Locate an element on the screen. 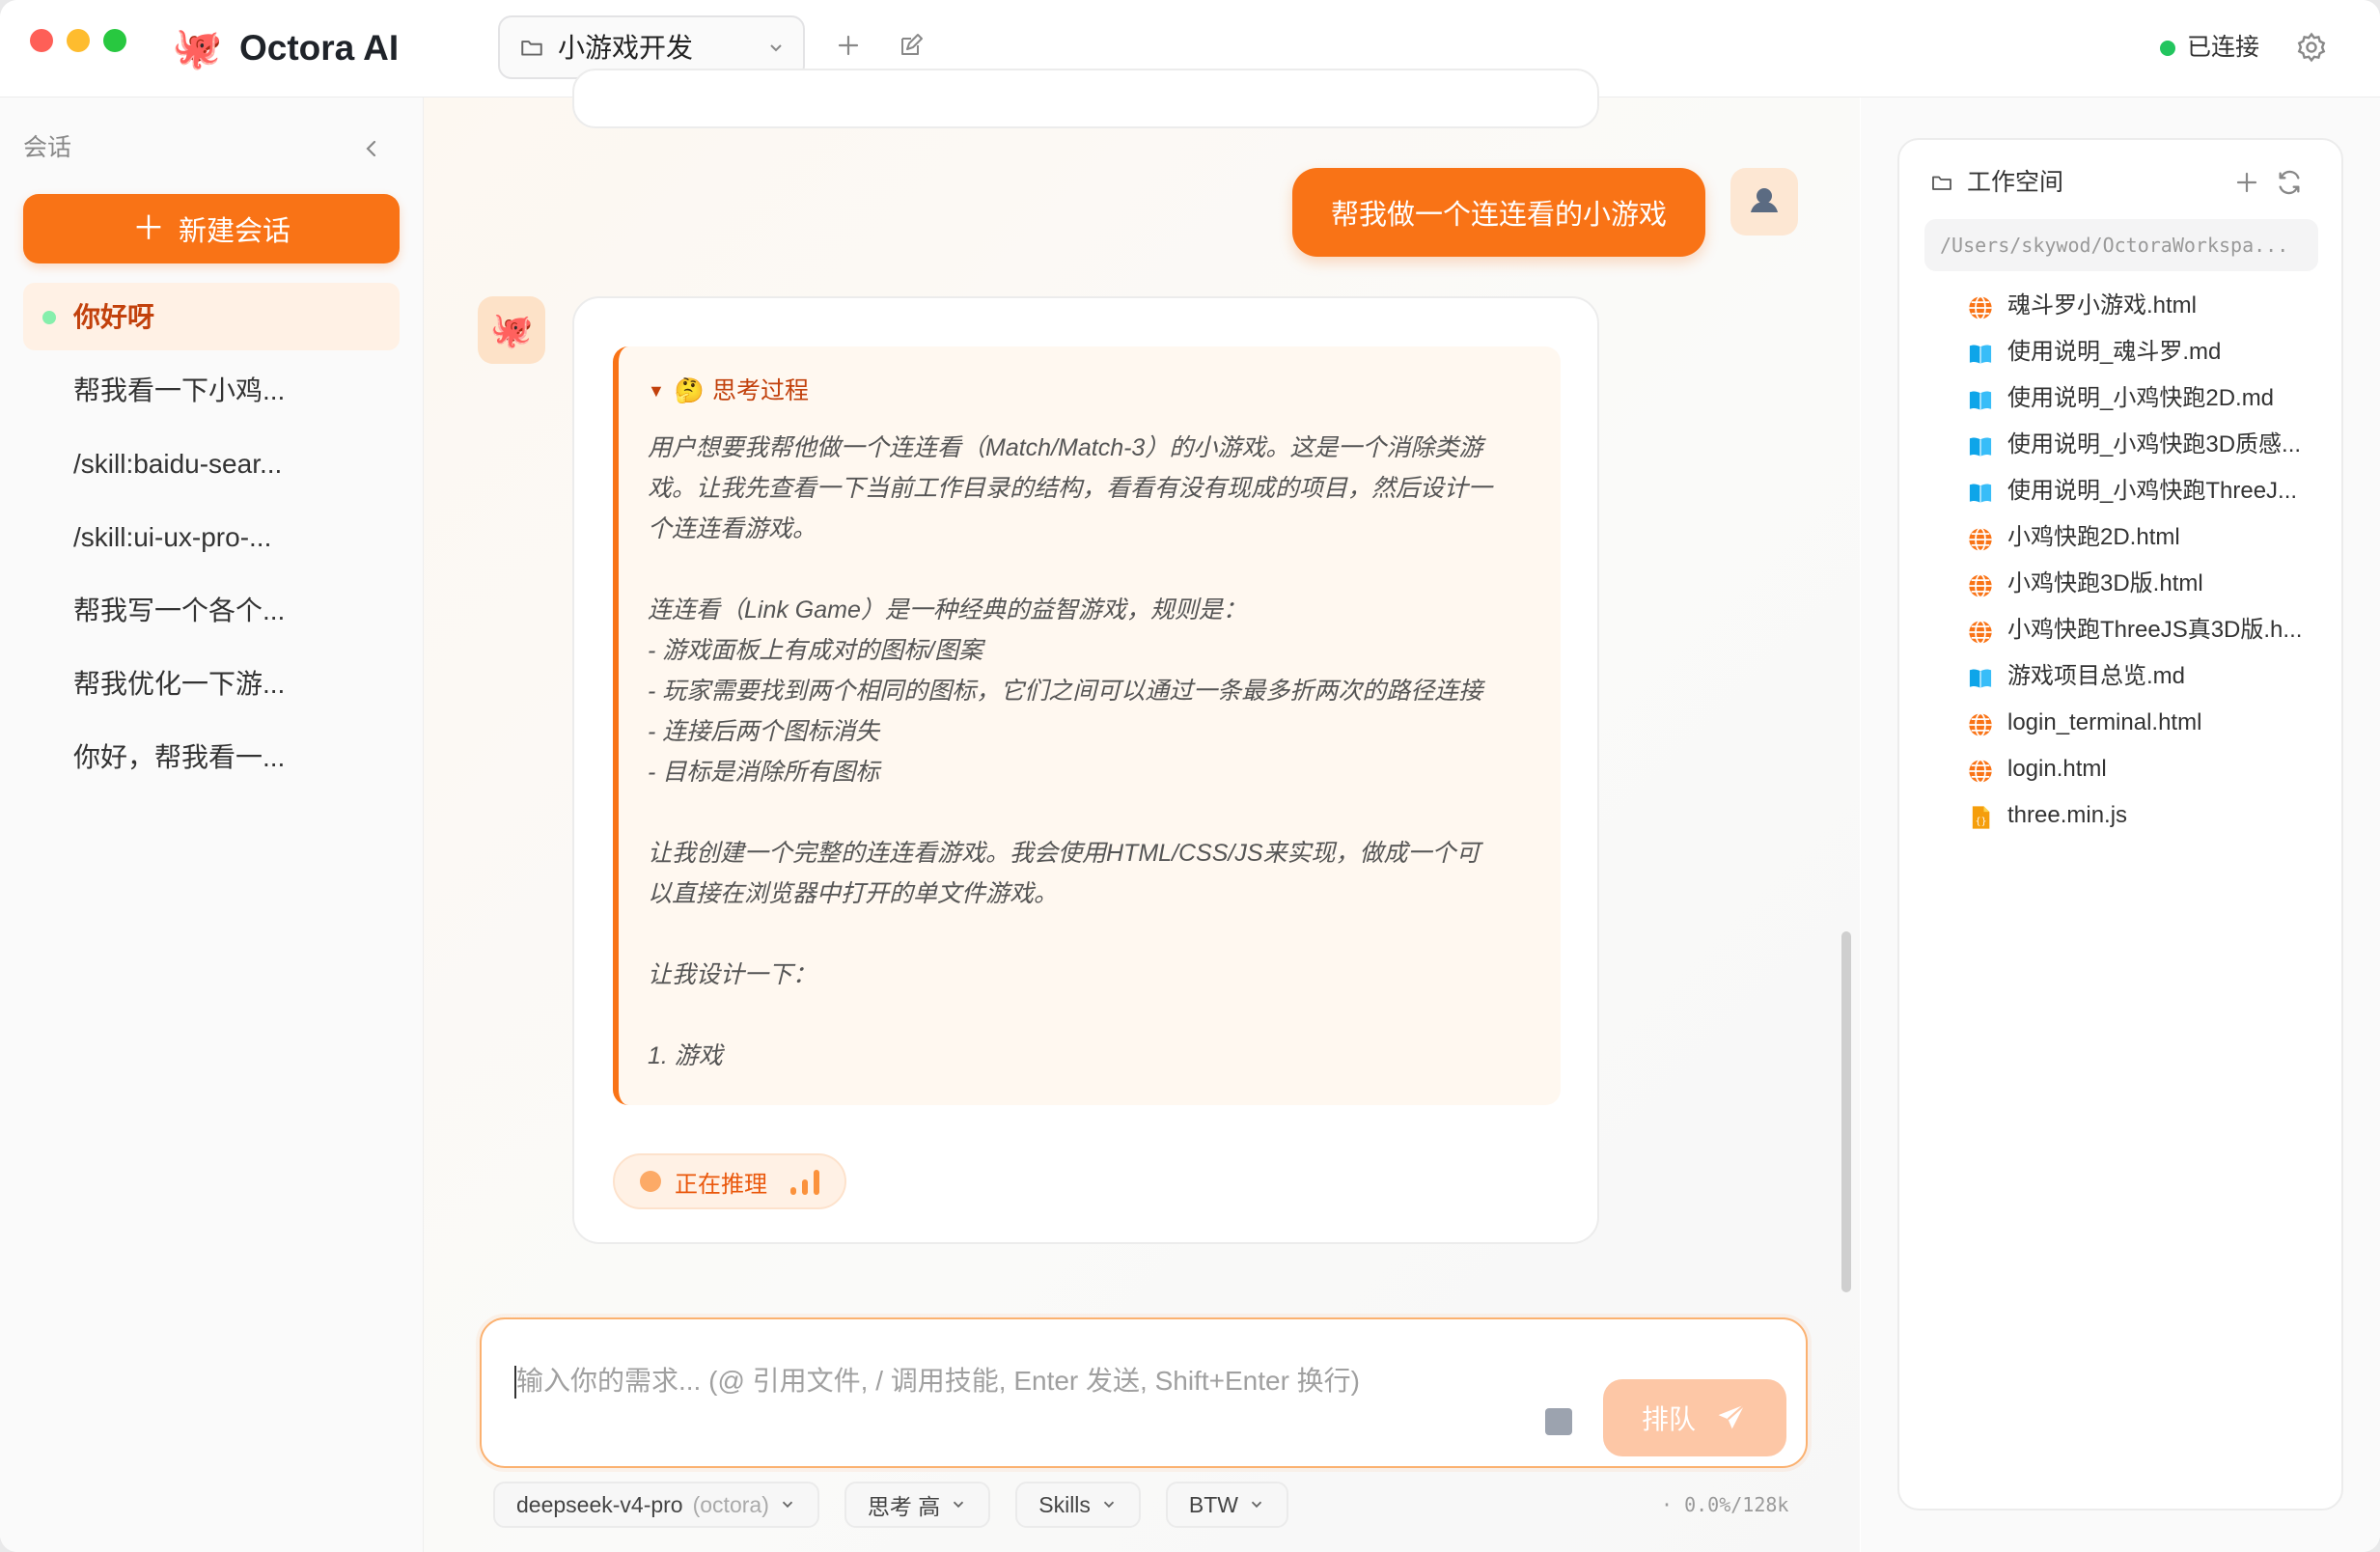  thinking-line: - 连接后两个图标消失 is located at coordinates (764, 732).